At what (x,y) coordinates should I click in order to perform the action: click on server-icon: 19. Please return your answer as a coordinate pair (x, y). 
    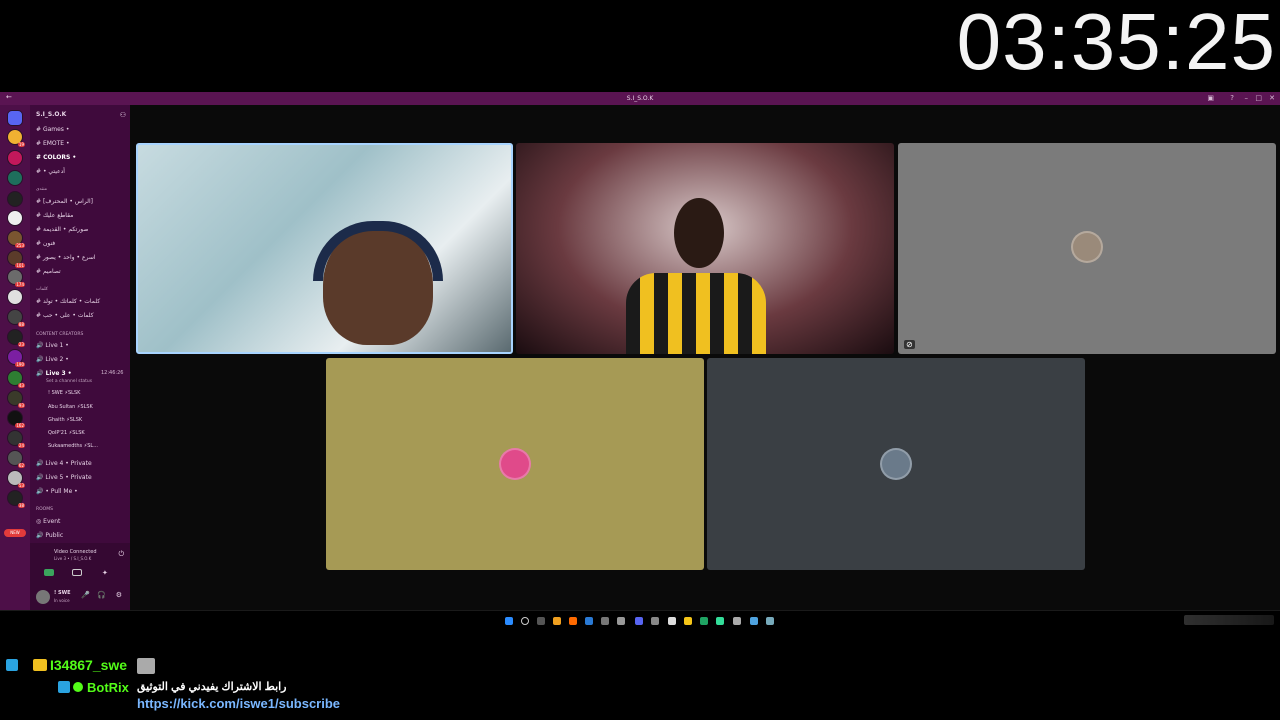
    Looking at the image, I should click on (16, 138).